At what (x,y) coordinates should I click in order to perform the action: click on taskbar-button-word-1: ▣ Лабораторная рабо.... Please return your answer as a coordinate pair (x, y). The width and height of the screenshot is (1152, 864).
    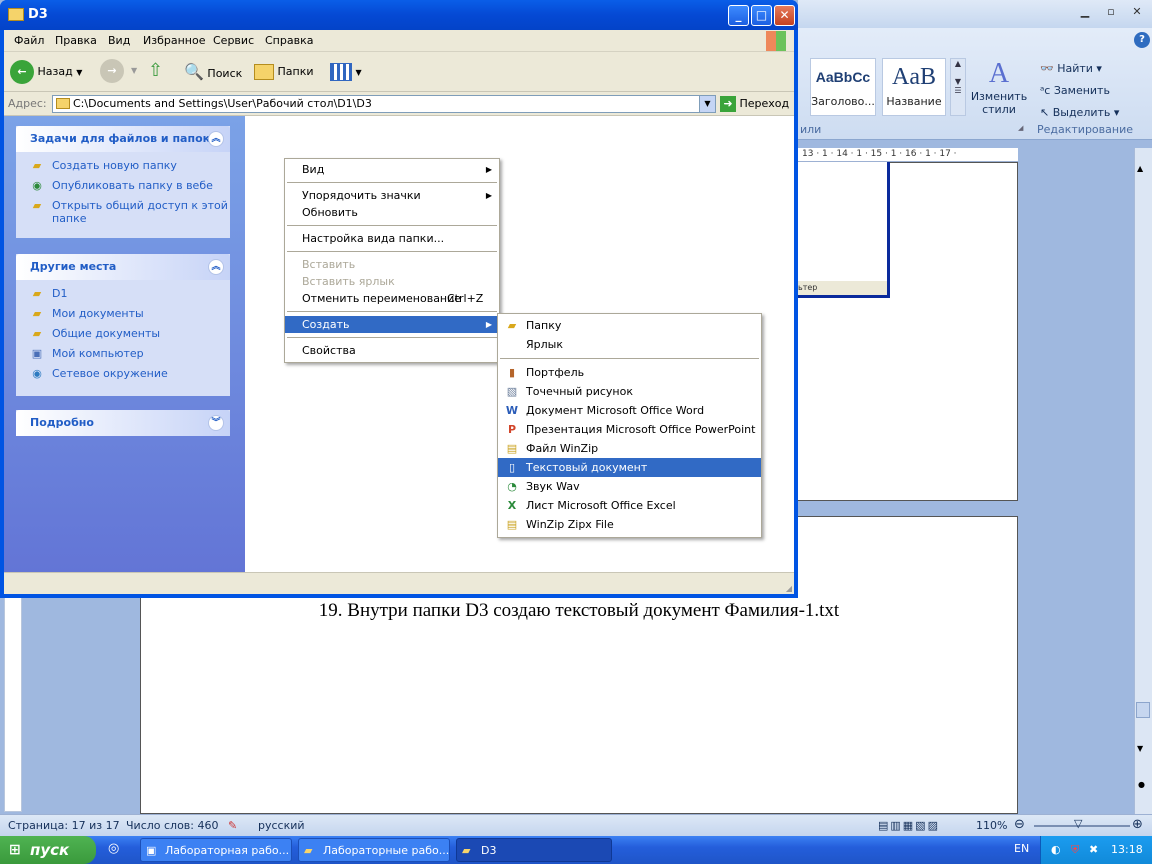
    Looking at the image, I should click on (216, 850).